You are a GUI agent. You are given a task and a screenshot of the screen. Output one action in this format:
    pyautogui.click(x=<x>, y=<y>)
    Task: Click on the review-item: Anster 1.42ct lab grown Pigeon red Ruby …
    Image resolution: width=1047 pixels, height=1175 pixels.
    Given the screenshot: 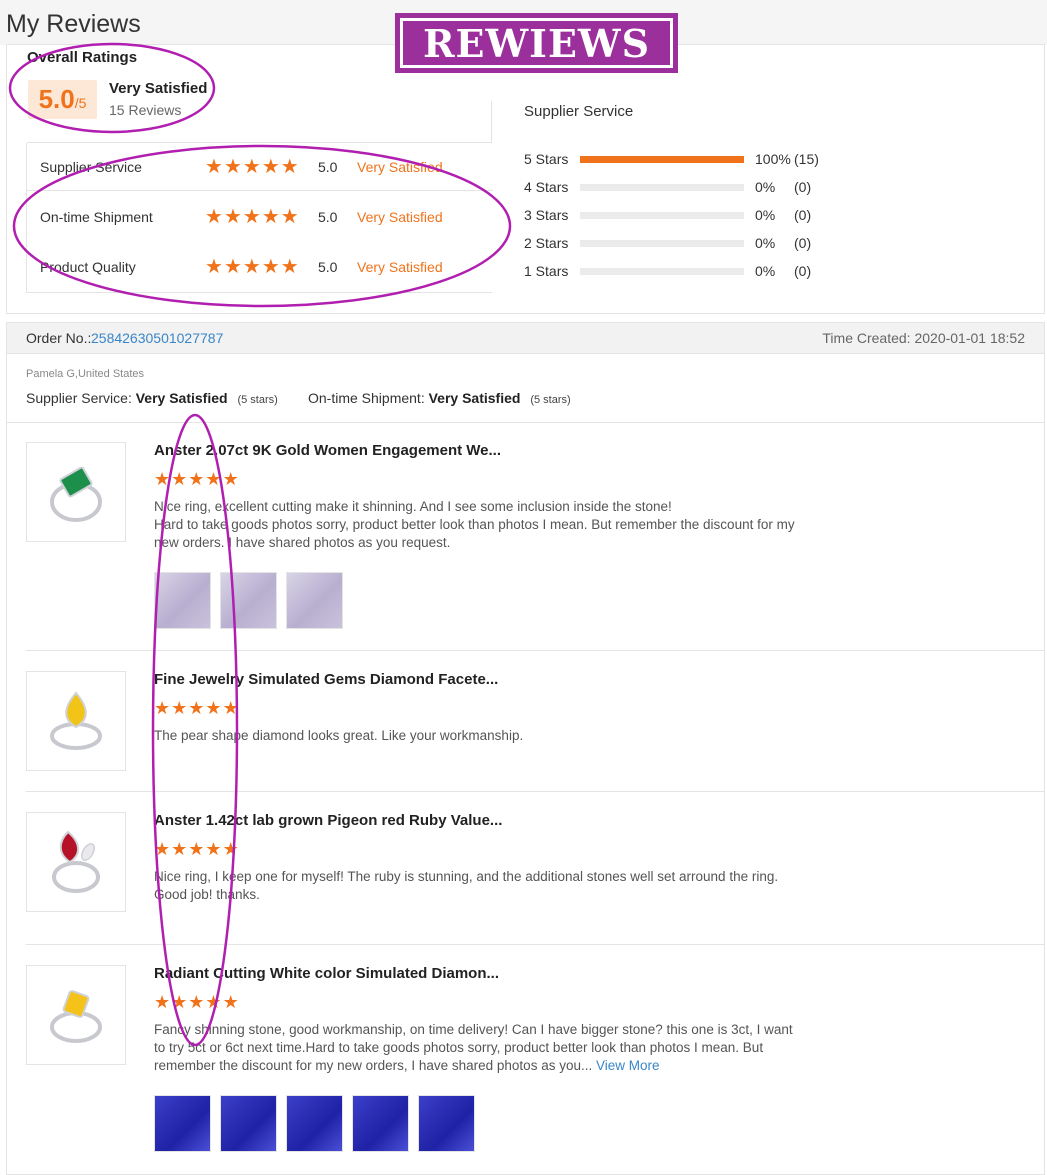 What is the action you would take?
    pyautogui.click(x=531, y=872)
    